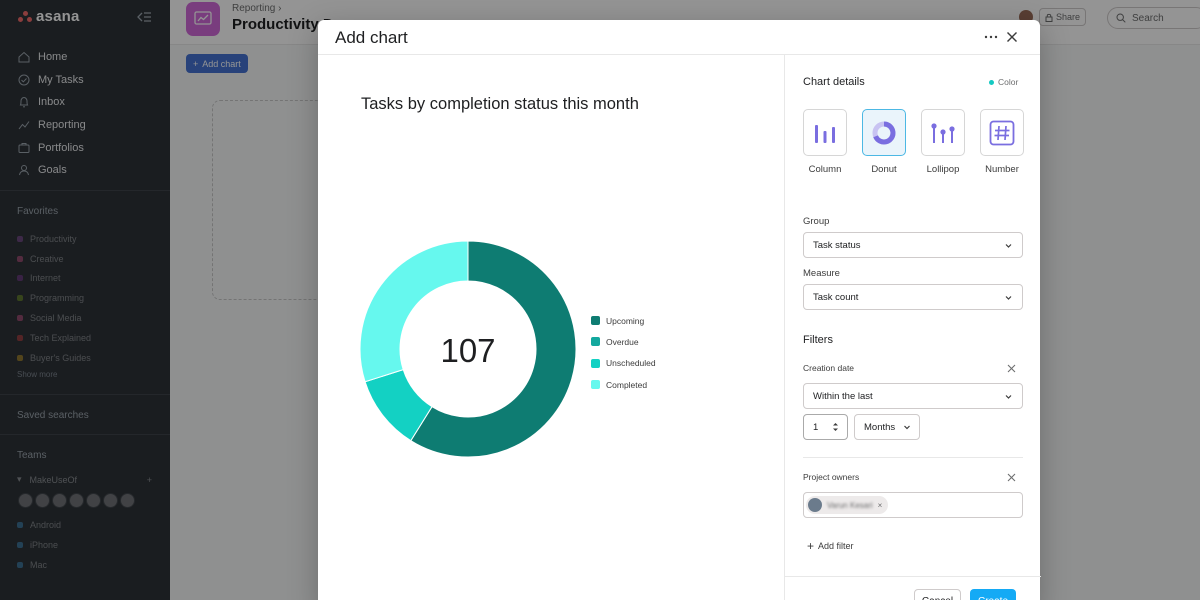  I want to click on remove-chip-icon: ×, so click(880, 505).